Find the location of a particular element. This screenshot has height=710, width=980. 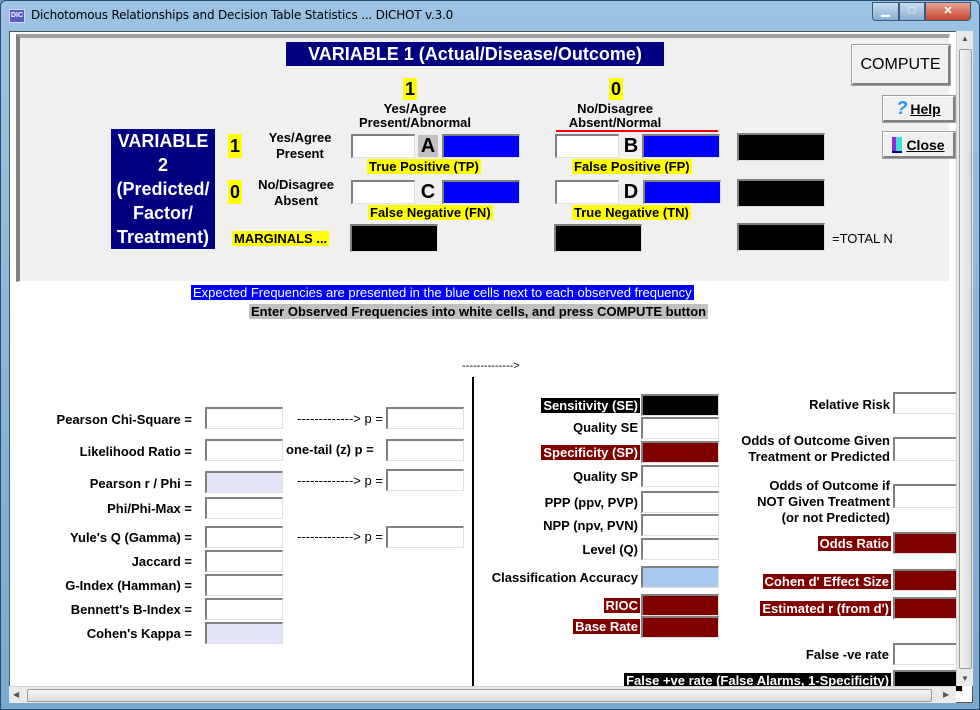

cell-c-expected is located at coordinates (481, 192).